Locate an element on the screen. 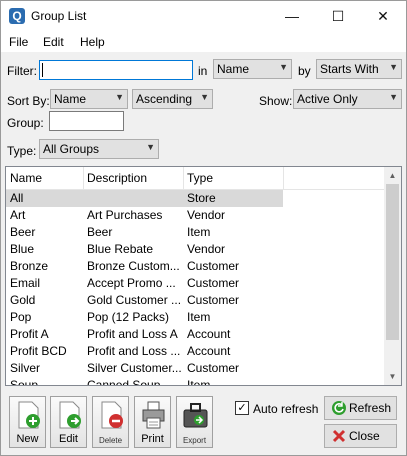  cell-name: Bronze is located at coordinates (29, 266).